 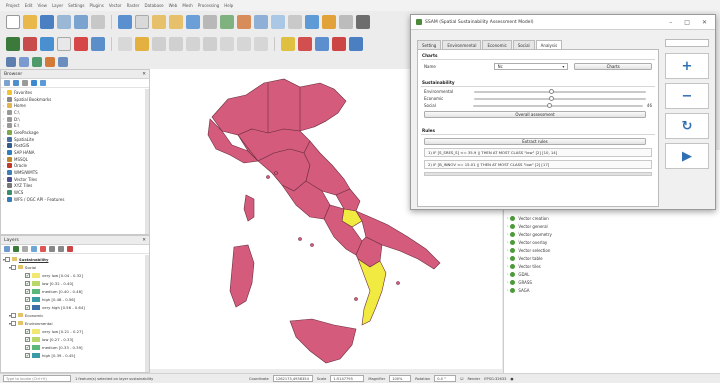 What do you see at coordinates (76, 139) in the screenshot?
I see `browser-item: › SpatiaLite` at bounding box center [76, 139].